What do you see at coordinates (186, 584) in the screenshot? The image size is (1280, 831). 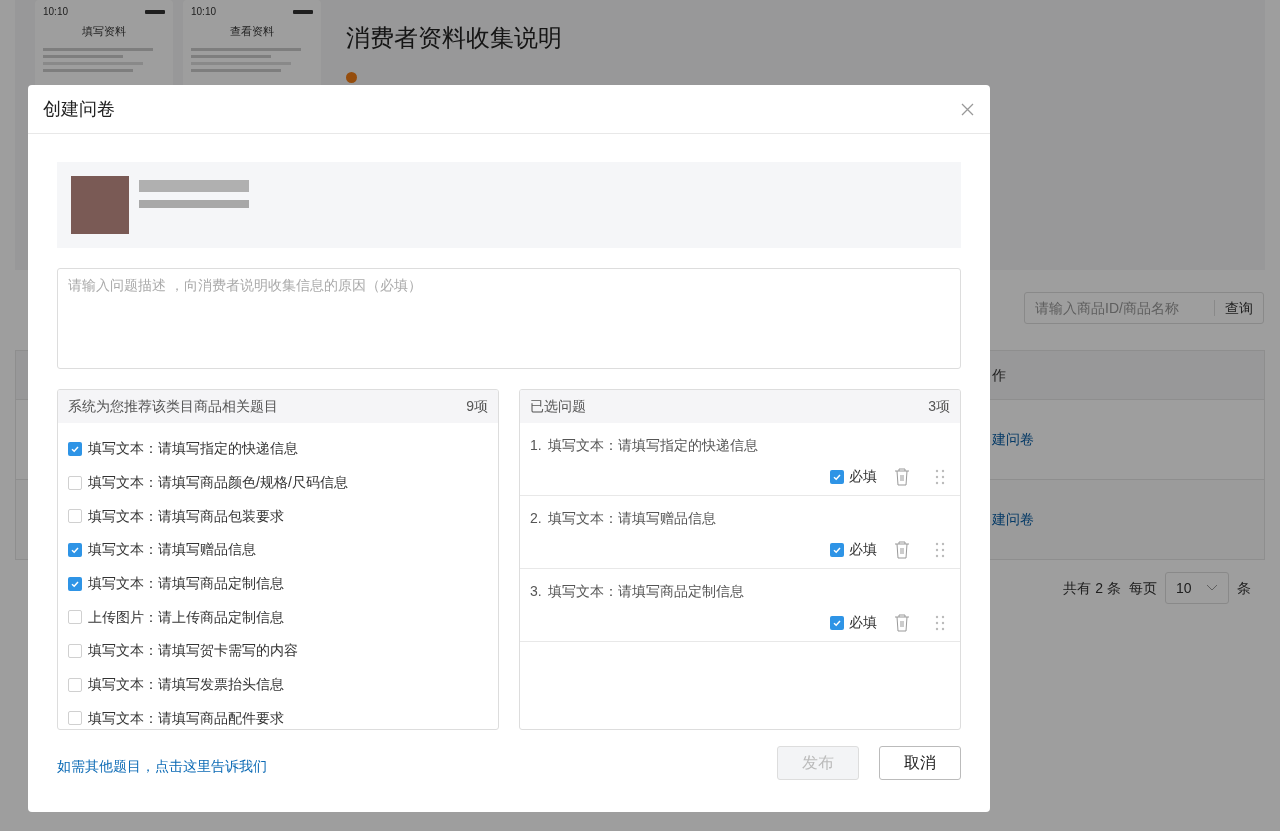 I see `question-option: 填写文本：请填写商品定制信息` at bounding box center [186, 584].